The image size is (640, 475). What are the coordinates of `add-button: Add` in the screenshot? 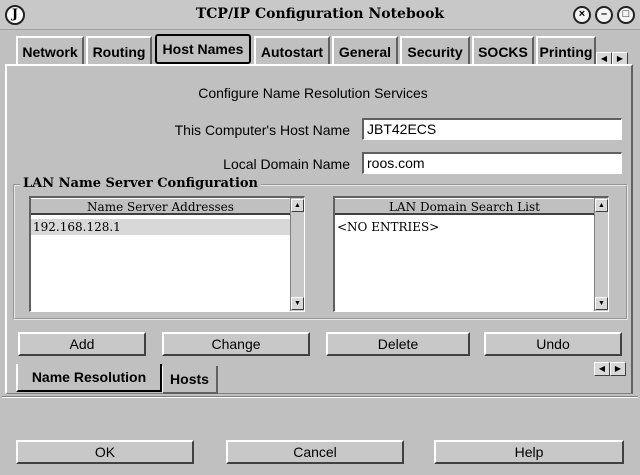 It's located at (82, 344).